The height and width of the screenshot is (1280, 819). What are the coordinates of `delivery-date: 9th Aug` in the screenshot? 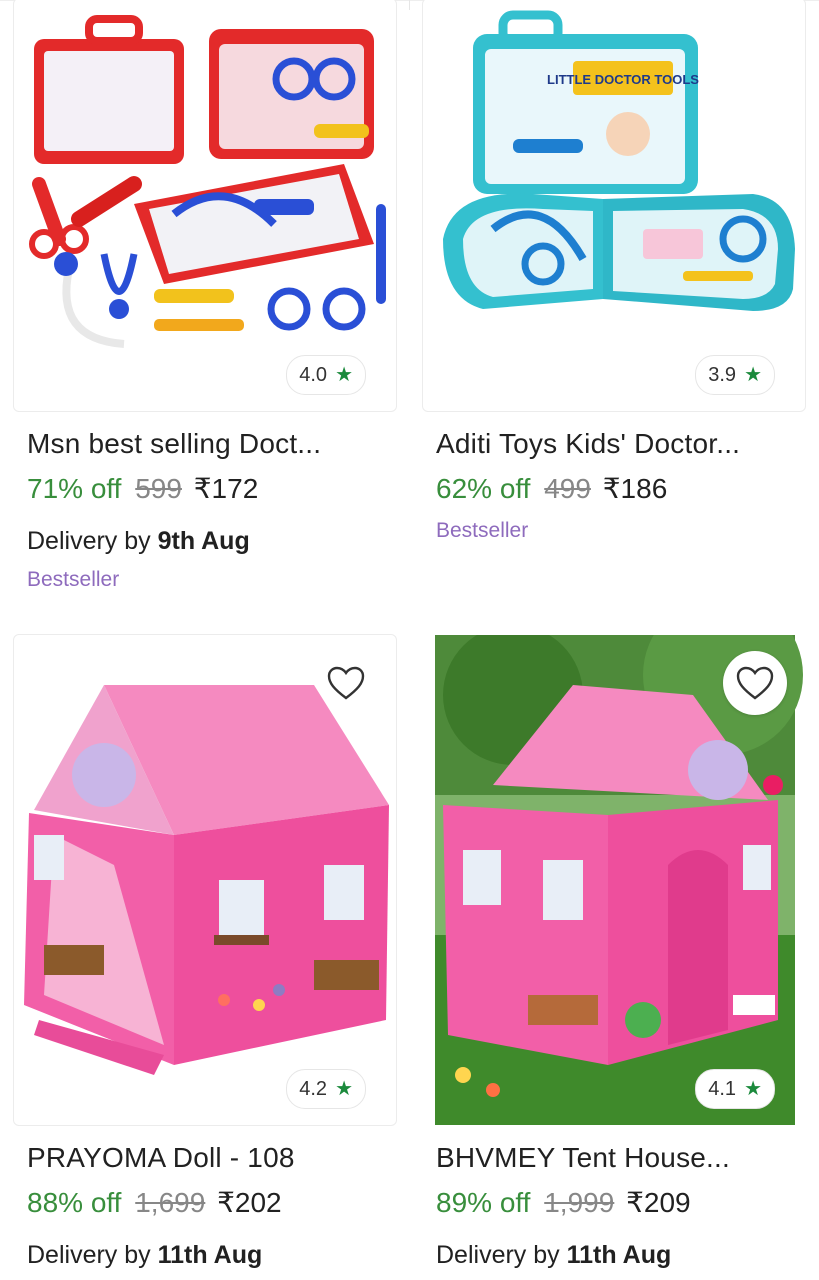 It's located at (203, 541).